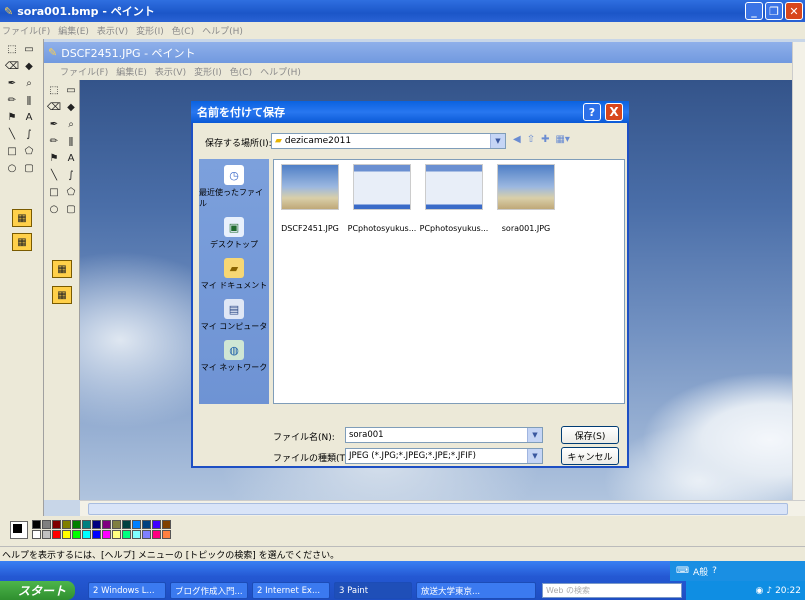  Describe the element at coordinates (754, 11) in the screenshot. I see `minimize-button: _` at that location.